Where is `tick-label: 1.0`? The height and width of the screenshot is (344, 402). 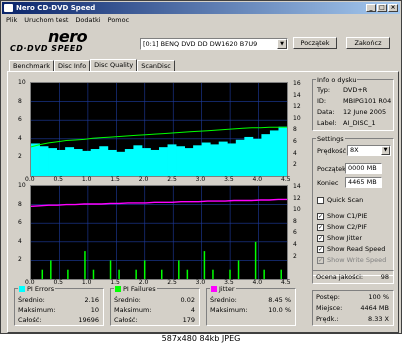 tick-label: 1.0 is located at coordinates (86, 179).